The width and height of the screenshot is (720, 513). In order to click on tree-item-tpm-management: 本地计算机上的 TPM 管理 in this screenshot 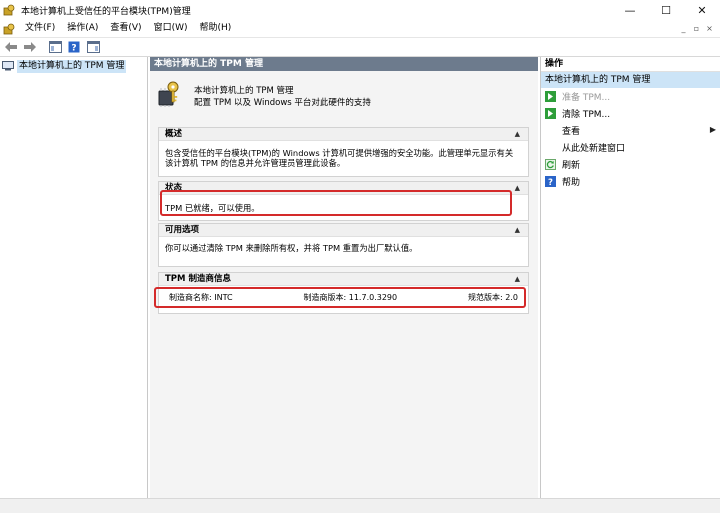, I will do `click(73, 66)`.